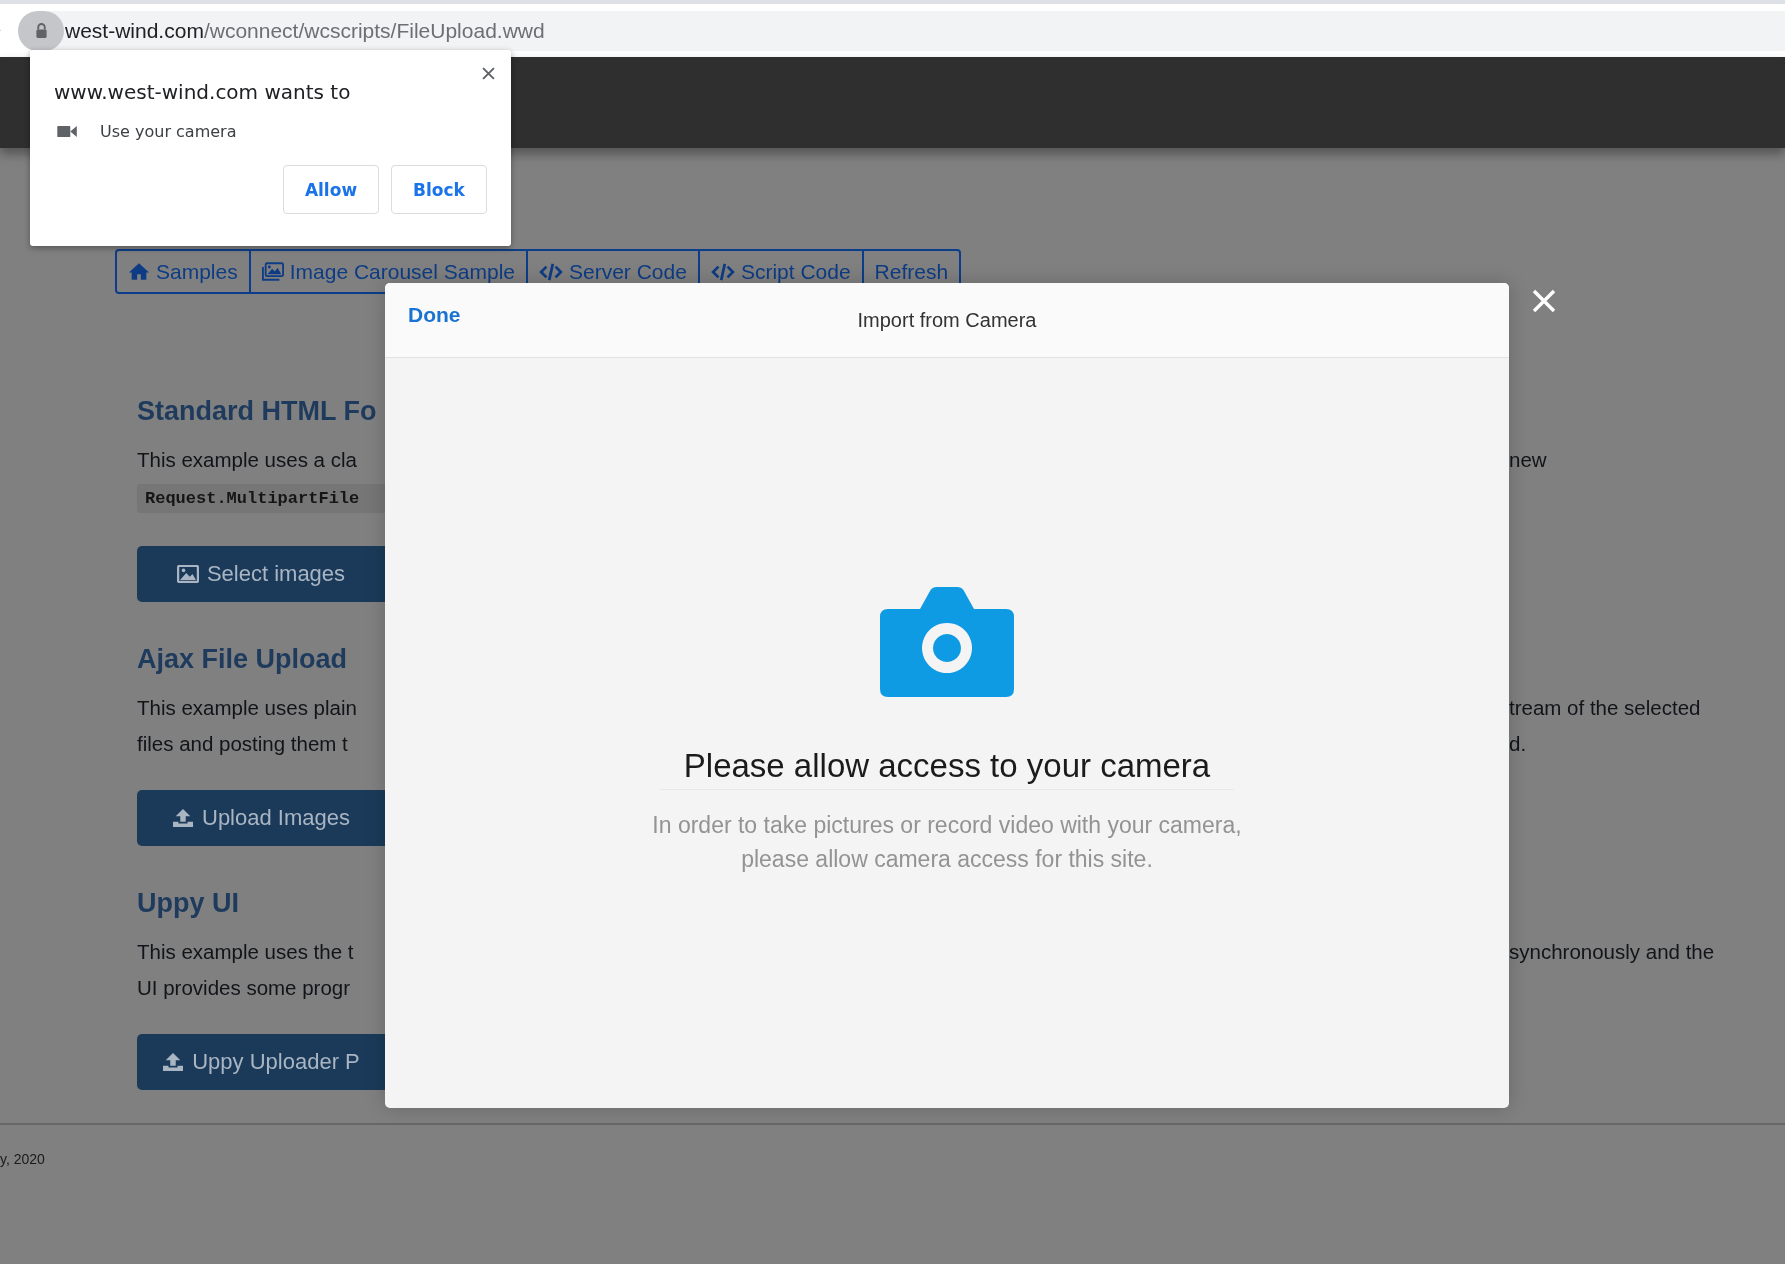  I want to click on video-camera-icon, so click(67, 131).